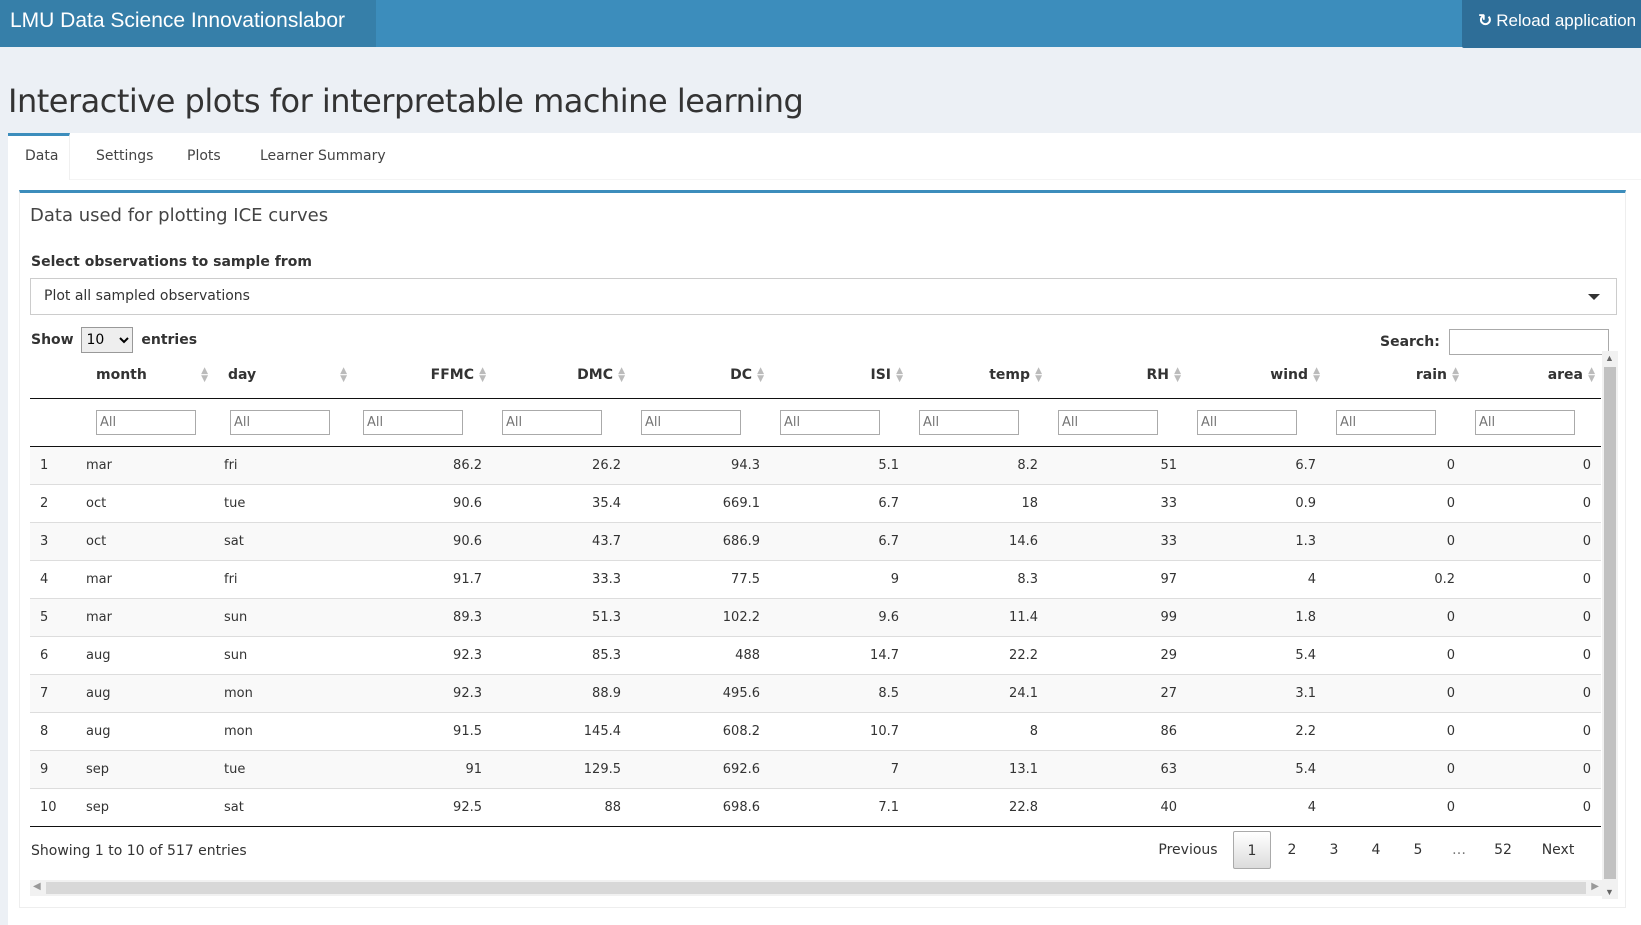  I want to click on filter-input-ffmc, so click(413, 422).